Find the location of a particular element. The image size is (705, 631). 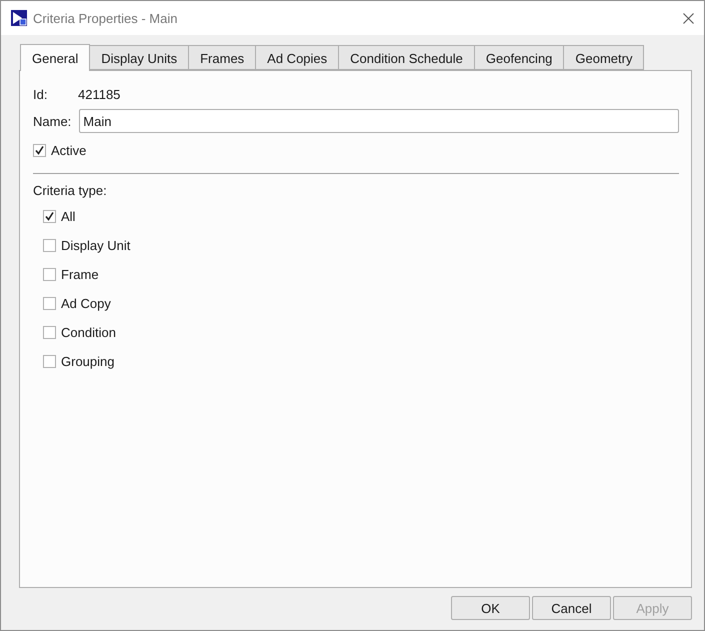

tab: Ad Copies is located at coordinates (297, 57).